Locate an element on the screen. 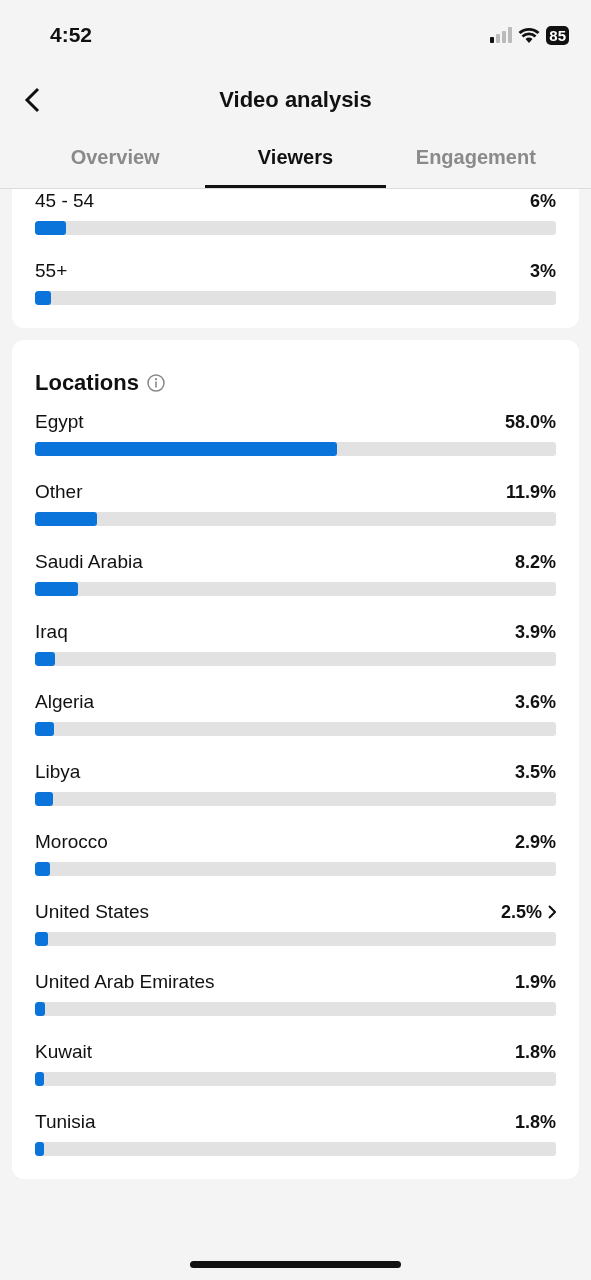 The image size is (591, 1280). row-label: United Arab Emirates is located at coordinates (125, 982).